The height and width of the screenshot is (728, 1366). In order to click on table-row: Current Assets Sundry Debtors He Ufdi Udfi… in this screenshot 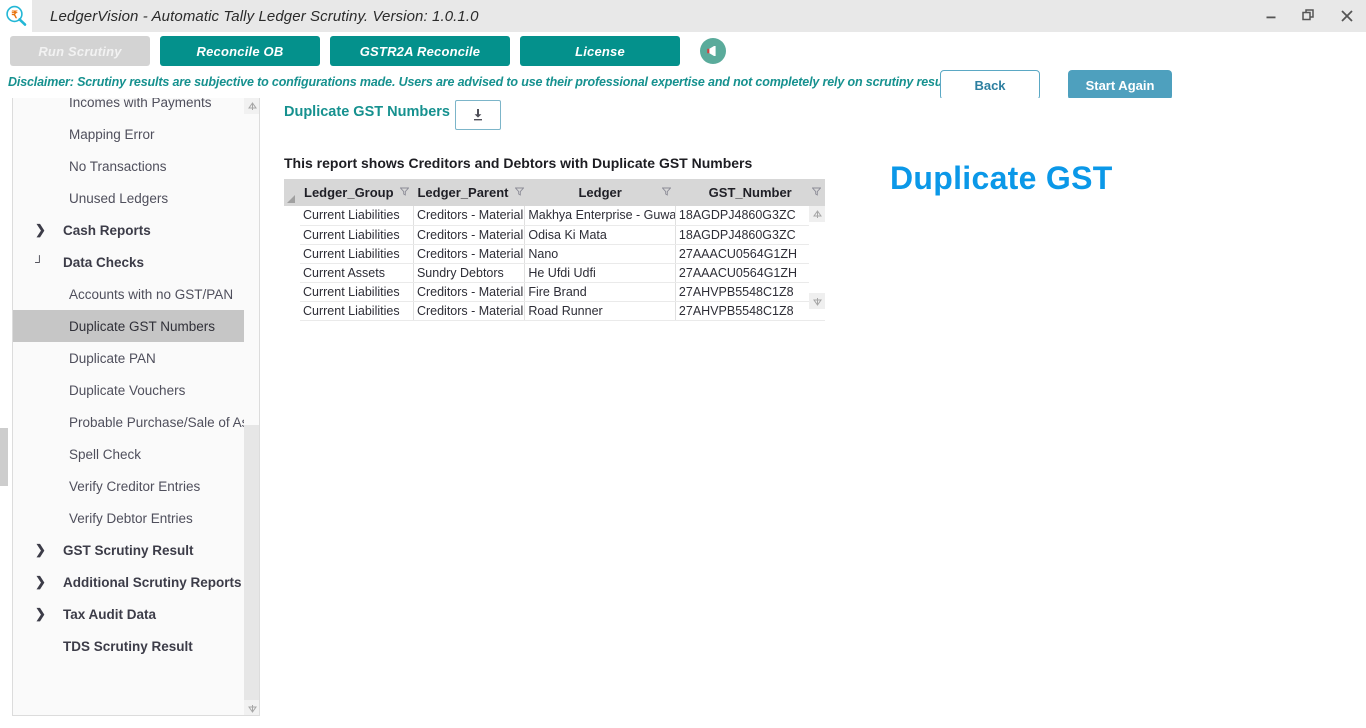, I will do `click(562, 273)`.